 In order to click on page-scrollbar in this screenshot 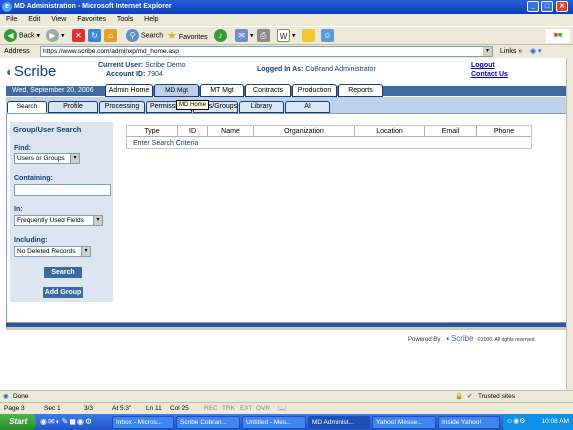, I will do `click(569, 224)`.